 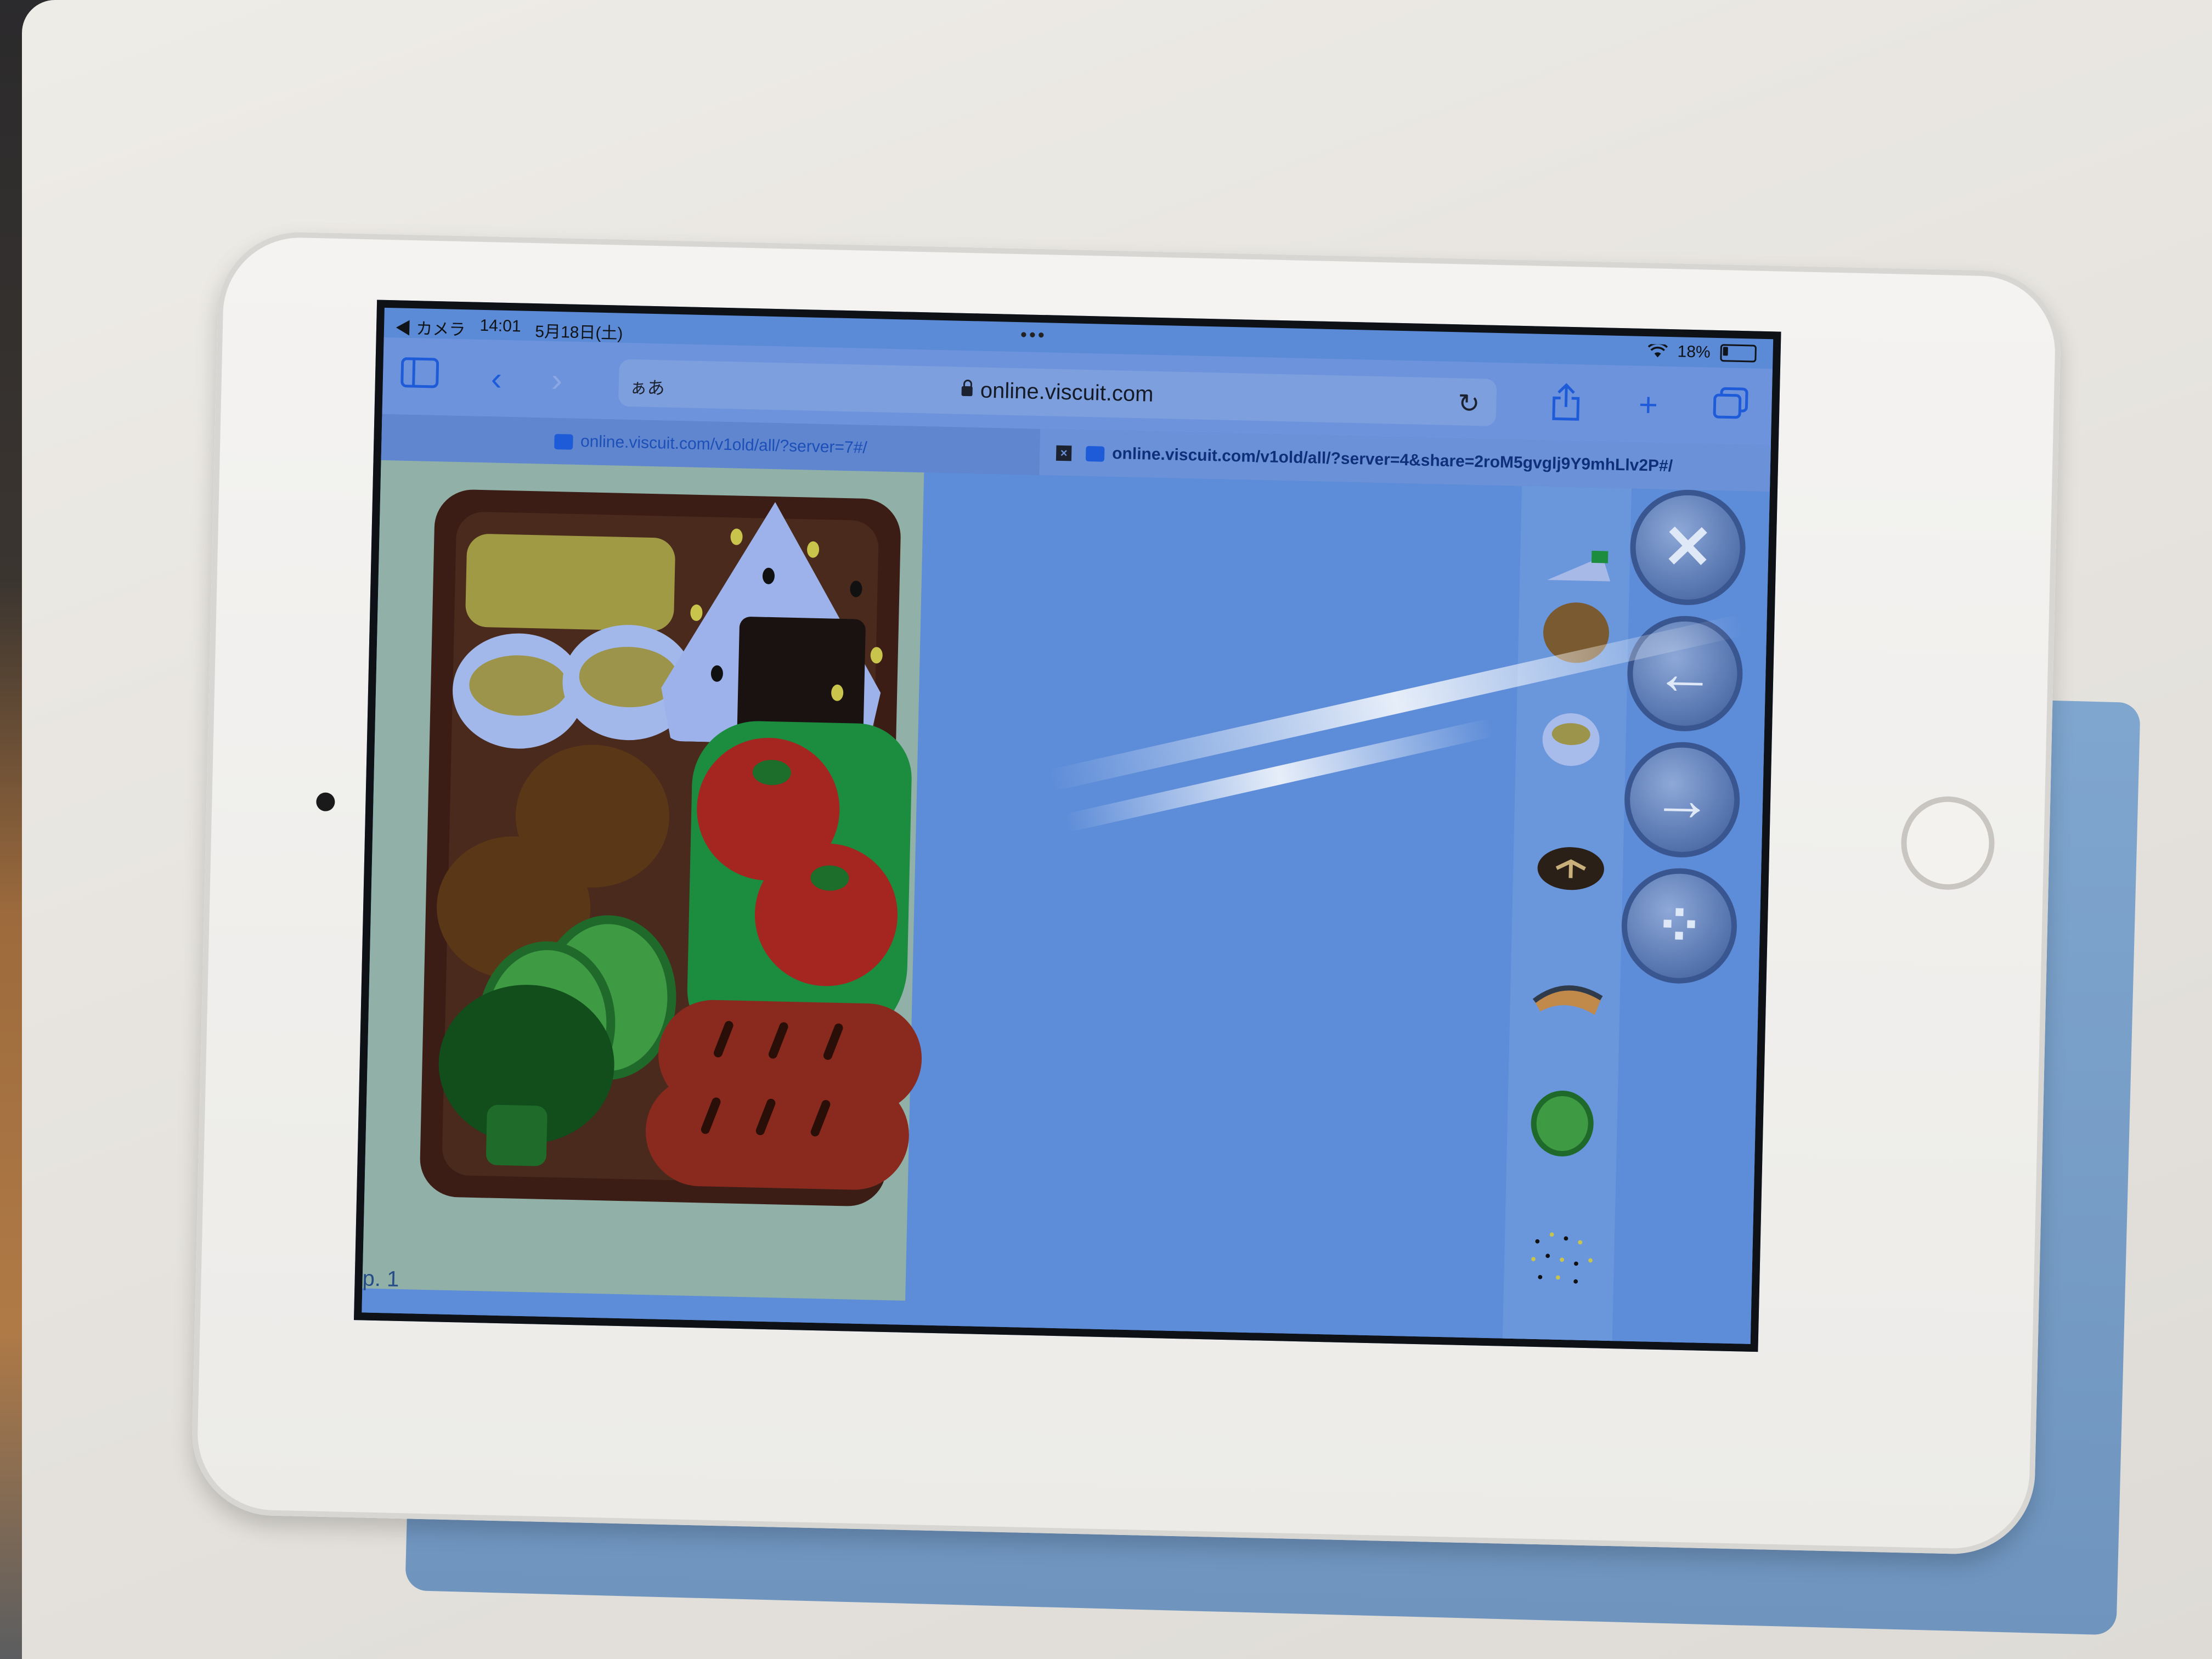 What do you see at coordinates (1683, 737) in the screenshot?
I see `viscuit-controls: ✕ ← → ⁘` at bounding box center [1683, 737].